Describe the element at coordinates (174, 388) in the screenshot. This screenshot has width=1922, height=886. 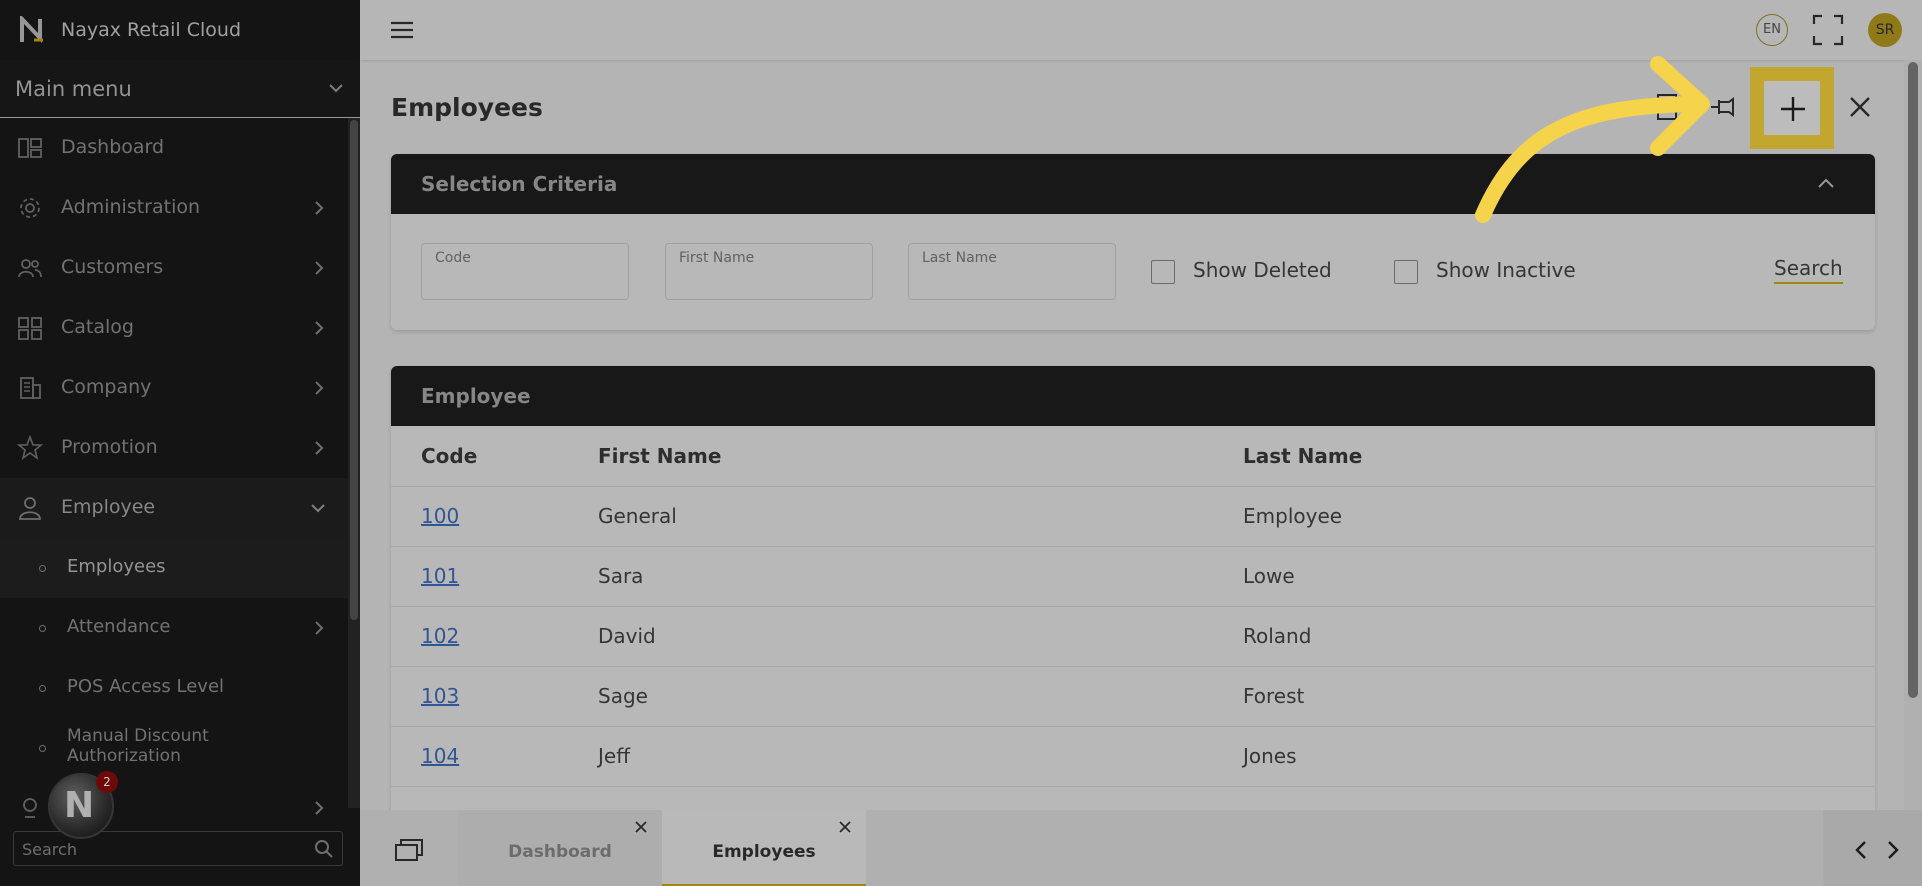
I see `sidebar-item-company: Company` at that location.